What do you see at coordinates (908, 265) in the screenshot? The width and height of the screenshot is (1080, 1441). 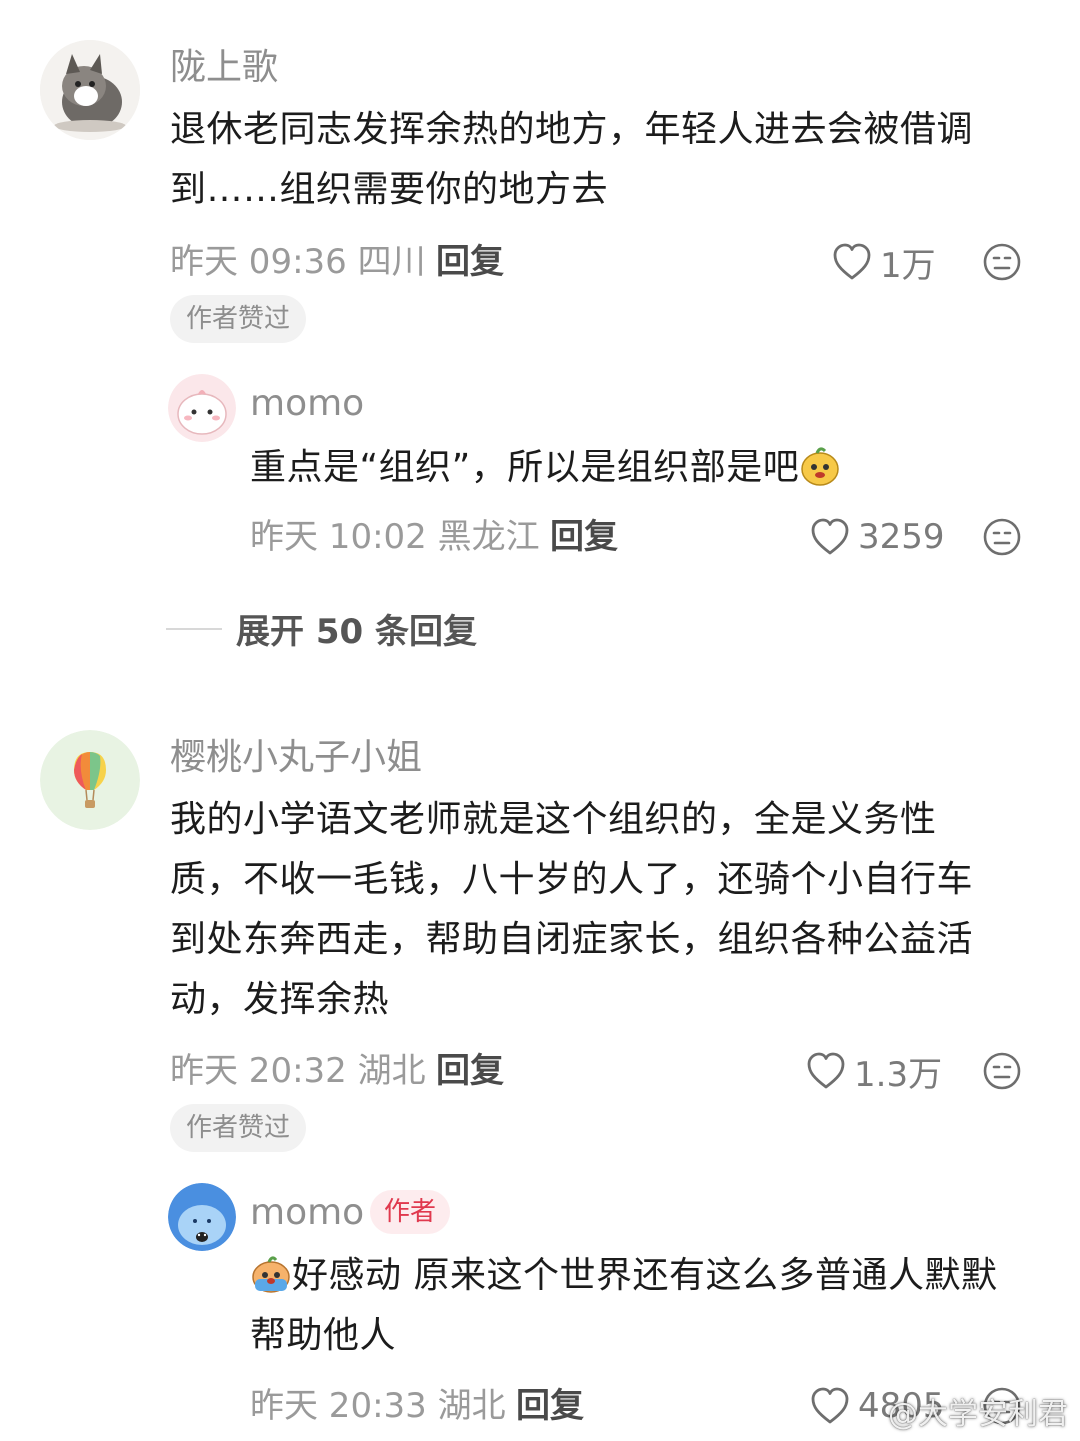 I see `like-count: 1万` at bounding box center [908, 265].